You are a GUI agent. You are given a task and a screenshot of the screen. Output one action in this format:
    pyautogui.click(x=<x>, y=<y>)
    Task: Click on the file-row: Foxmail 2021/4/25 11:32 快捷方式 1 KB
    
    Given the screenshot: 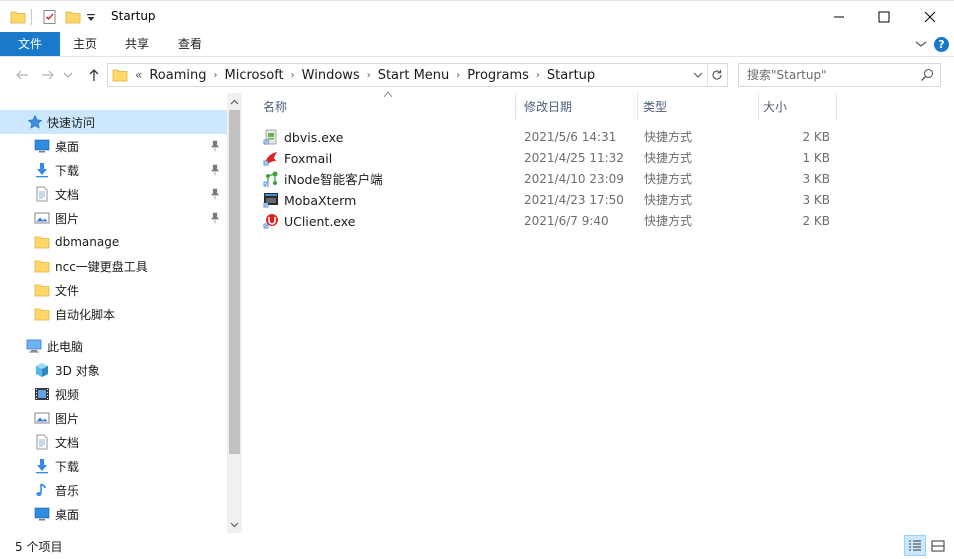 What is the action you would take?
    pyautogui.click(x=548, y=158)
    